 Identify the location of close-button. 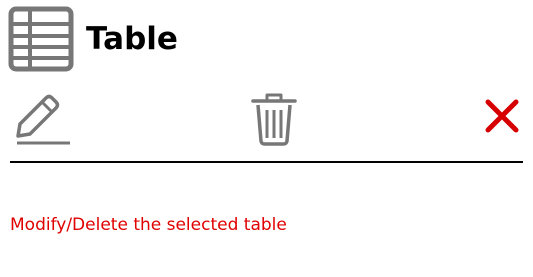
(502, 116).